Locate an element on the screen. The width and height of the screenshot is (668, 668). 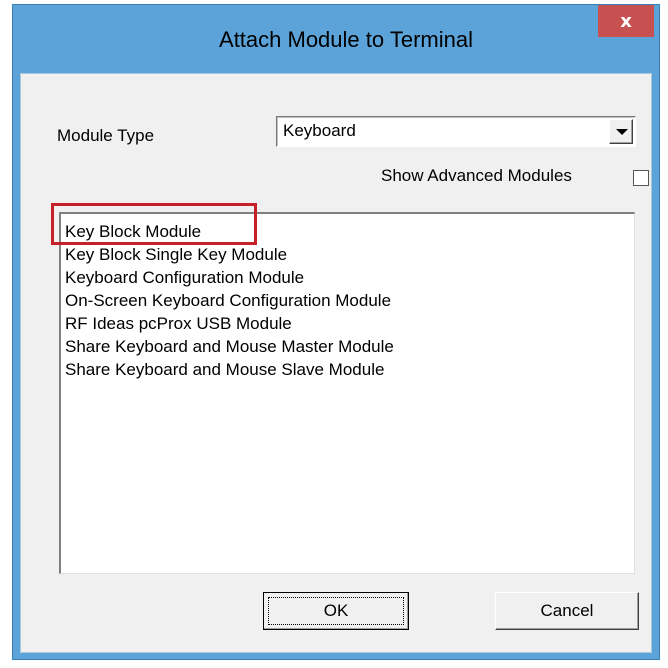
cancel-button: Cancel is located at coordinates (567, 611).